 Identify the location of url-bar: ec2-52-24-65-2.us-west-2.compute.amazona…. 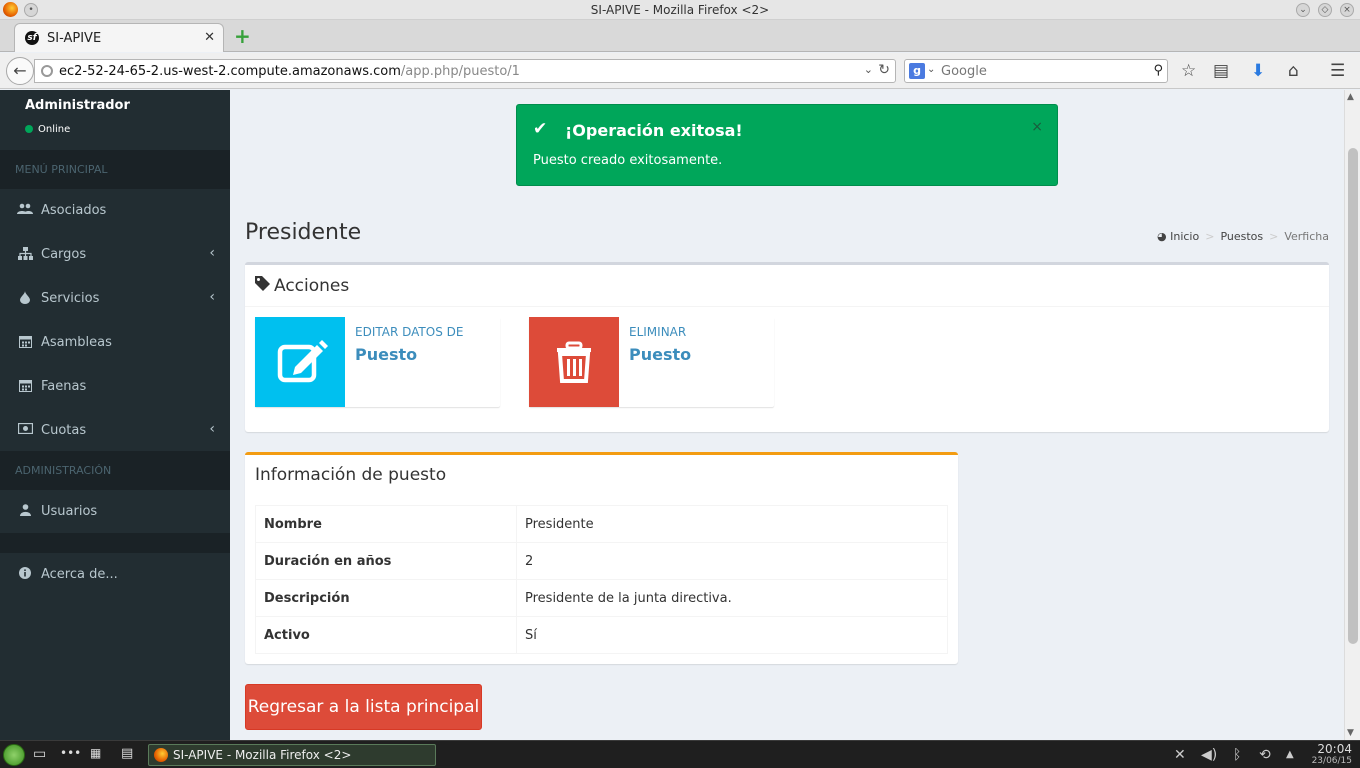
(465, 71).